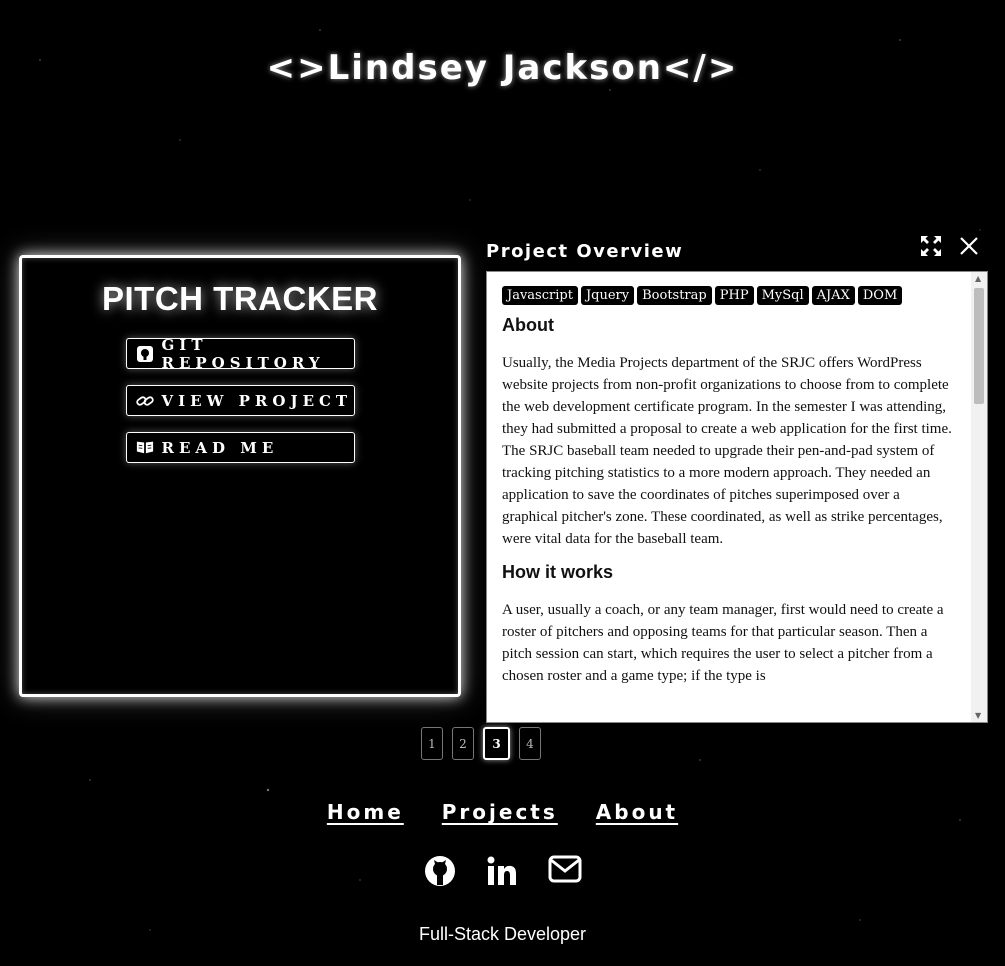 Image resolution: width=1005 pixels, height=966 pixels. What do you see at coordinates (530, 743) in the screenshot?
I see `page-button-4: 4` at bounding box center [530, 743].